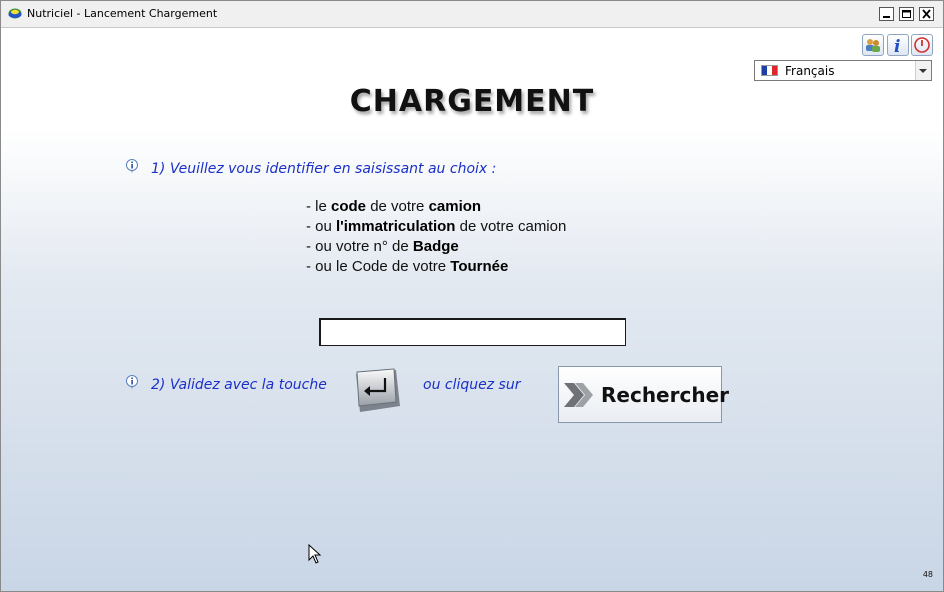 The width and height of the screenshot is (944, 592). I want to click on maximize-icon, so click(906, 14).